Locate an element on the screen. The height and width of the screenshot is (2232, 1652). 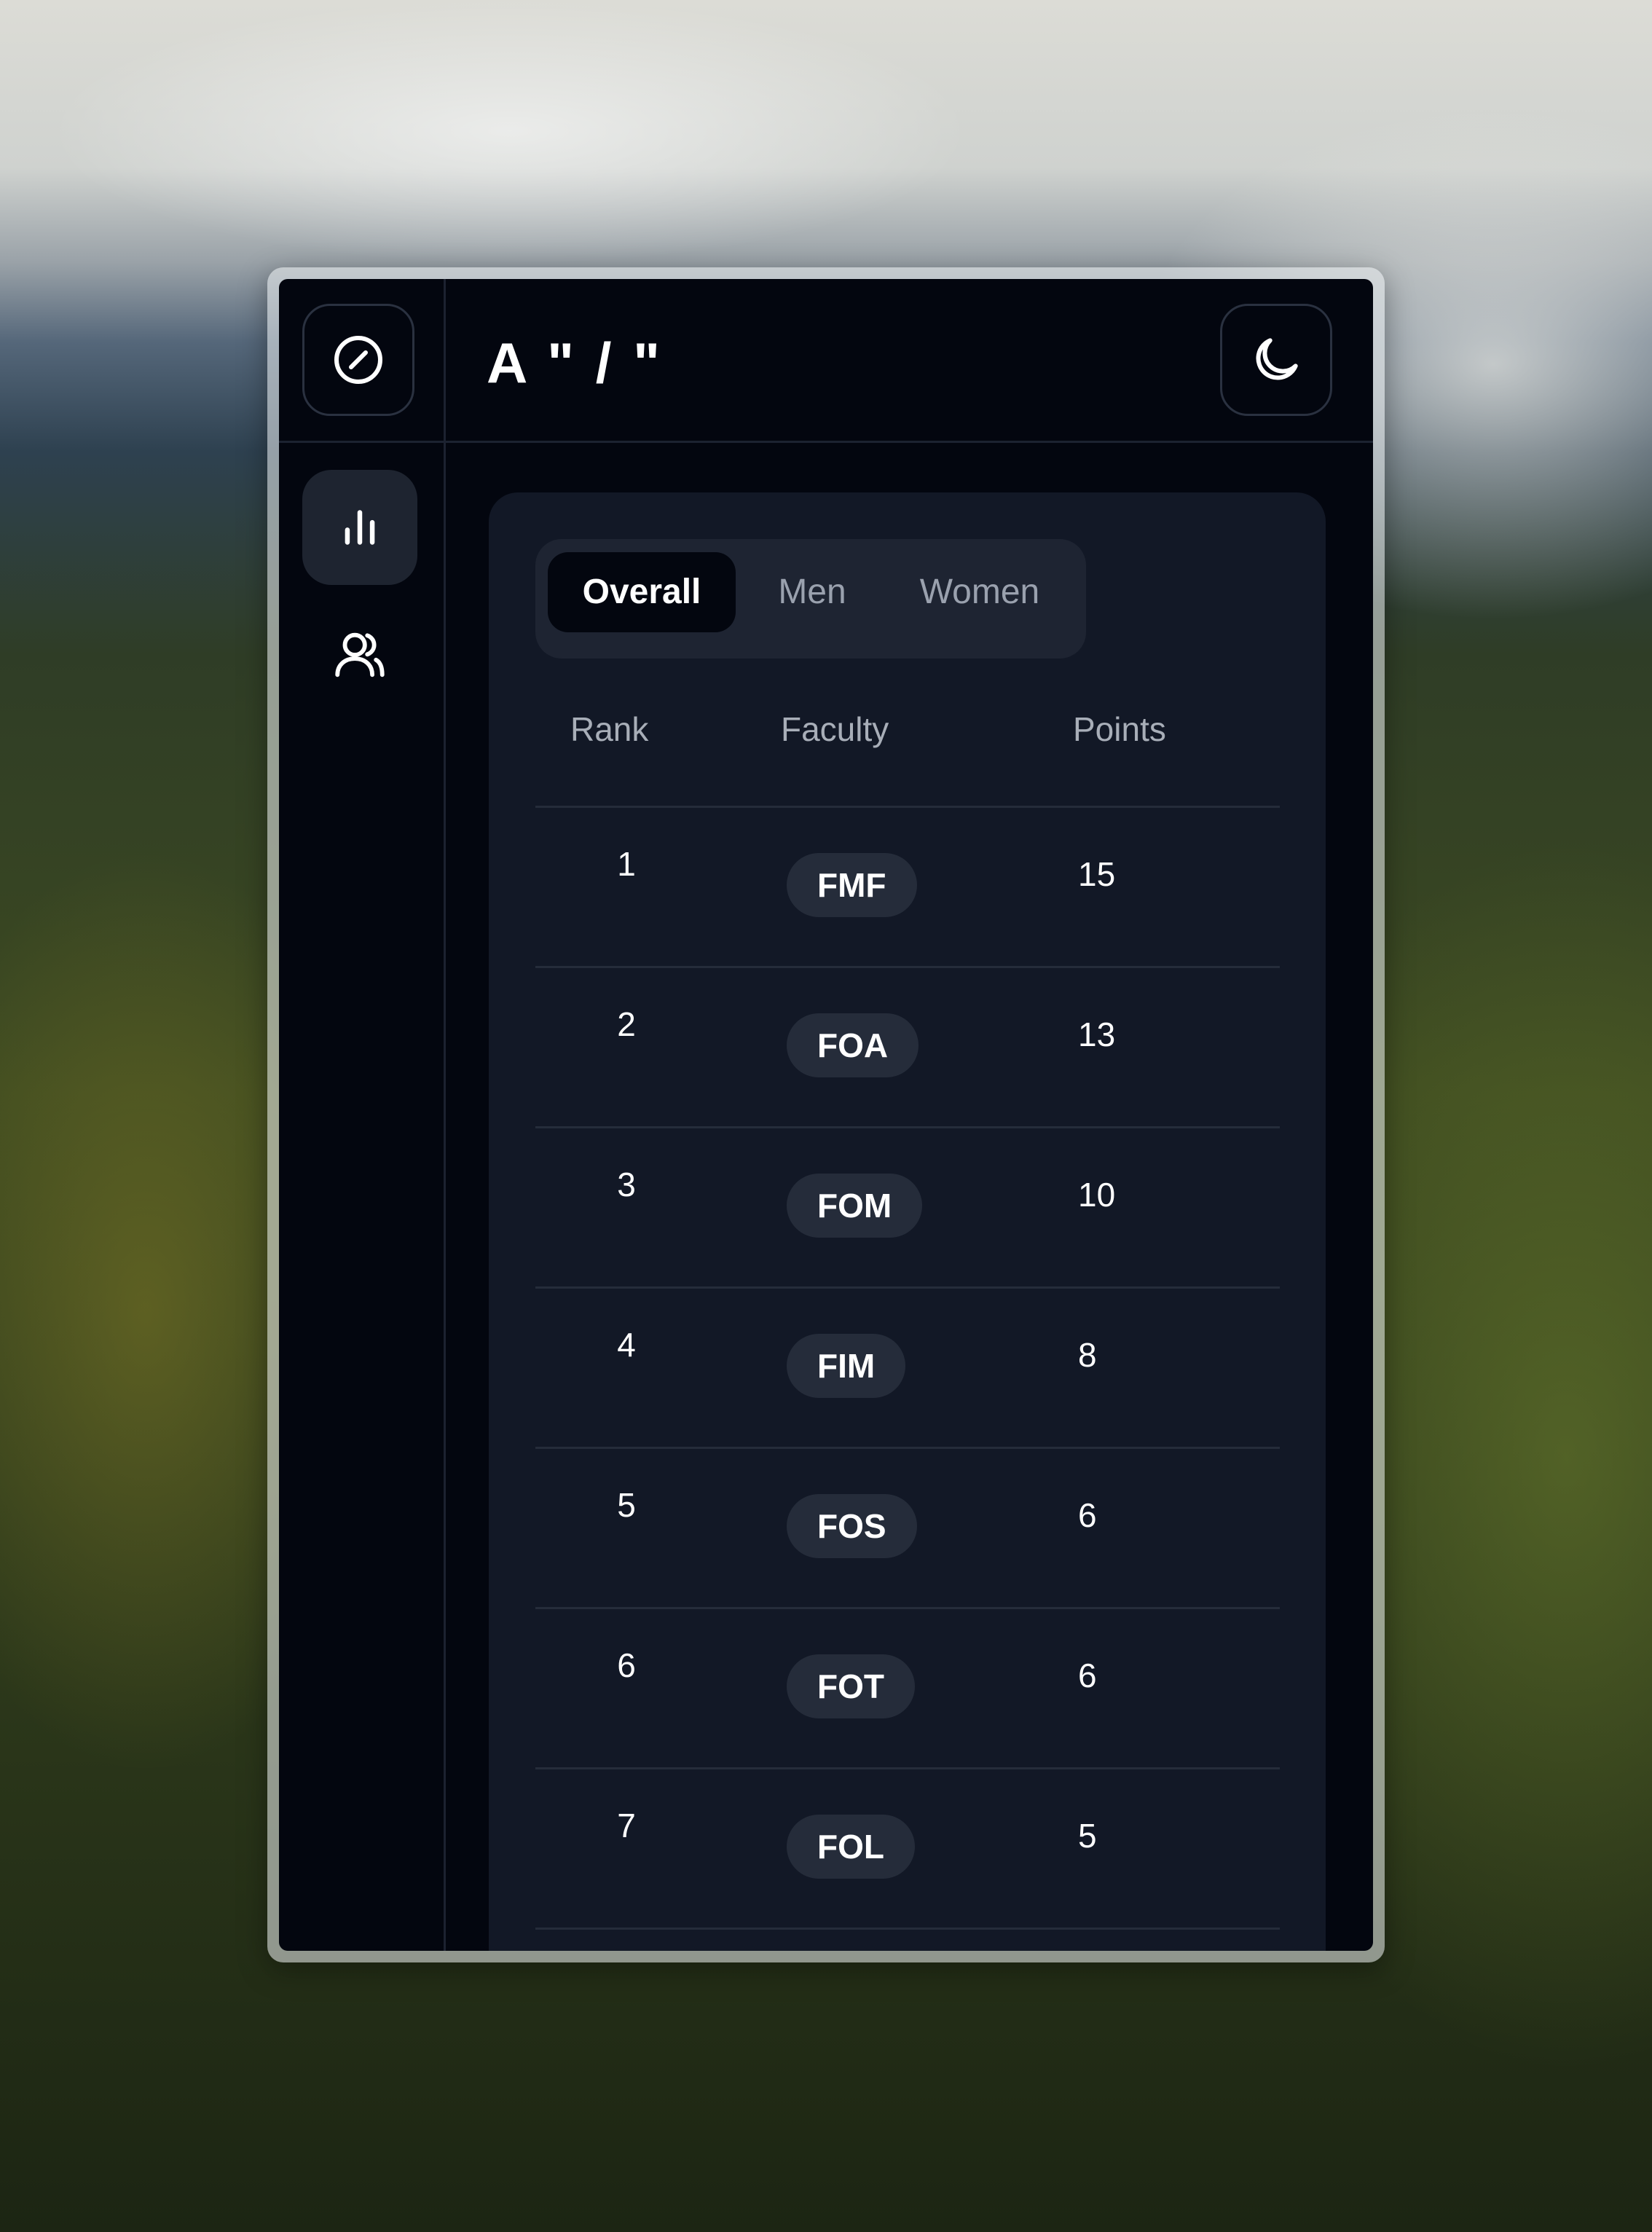
table-row: 6 FOT 6 is located at coordinates (907, 1689).